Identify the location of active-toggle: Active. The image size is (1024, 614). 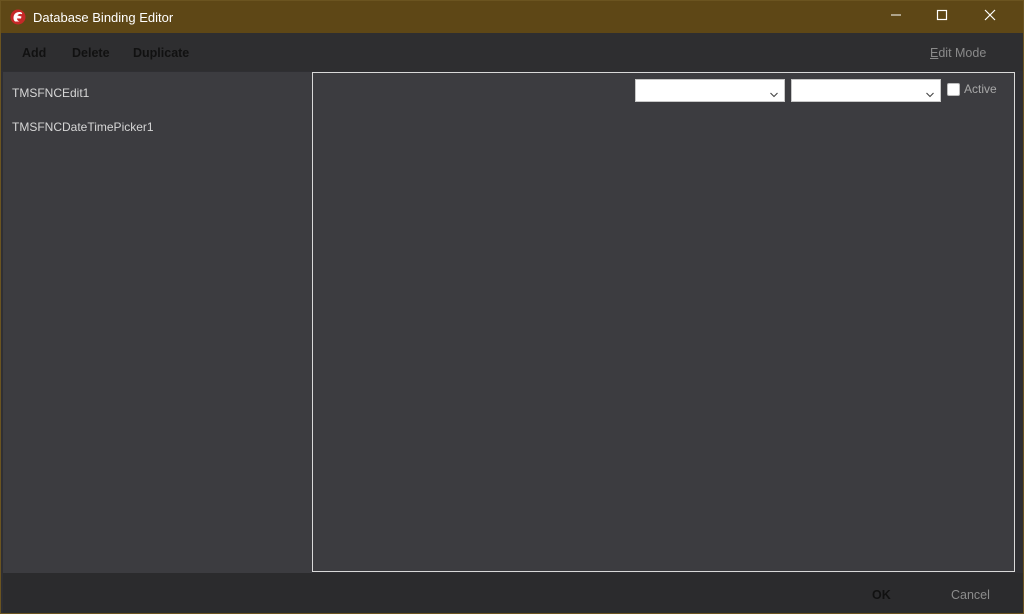
(972, 89).